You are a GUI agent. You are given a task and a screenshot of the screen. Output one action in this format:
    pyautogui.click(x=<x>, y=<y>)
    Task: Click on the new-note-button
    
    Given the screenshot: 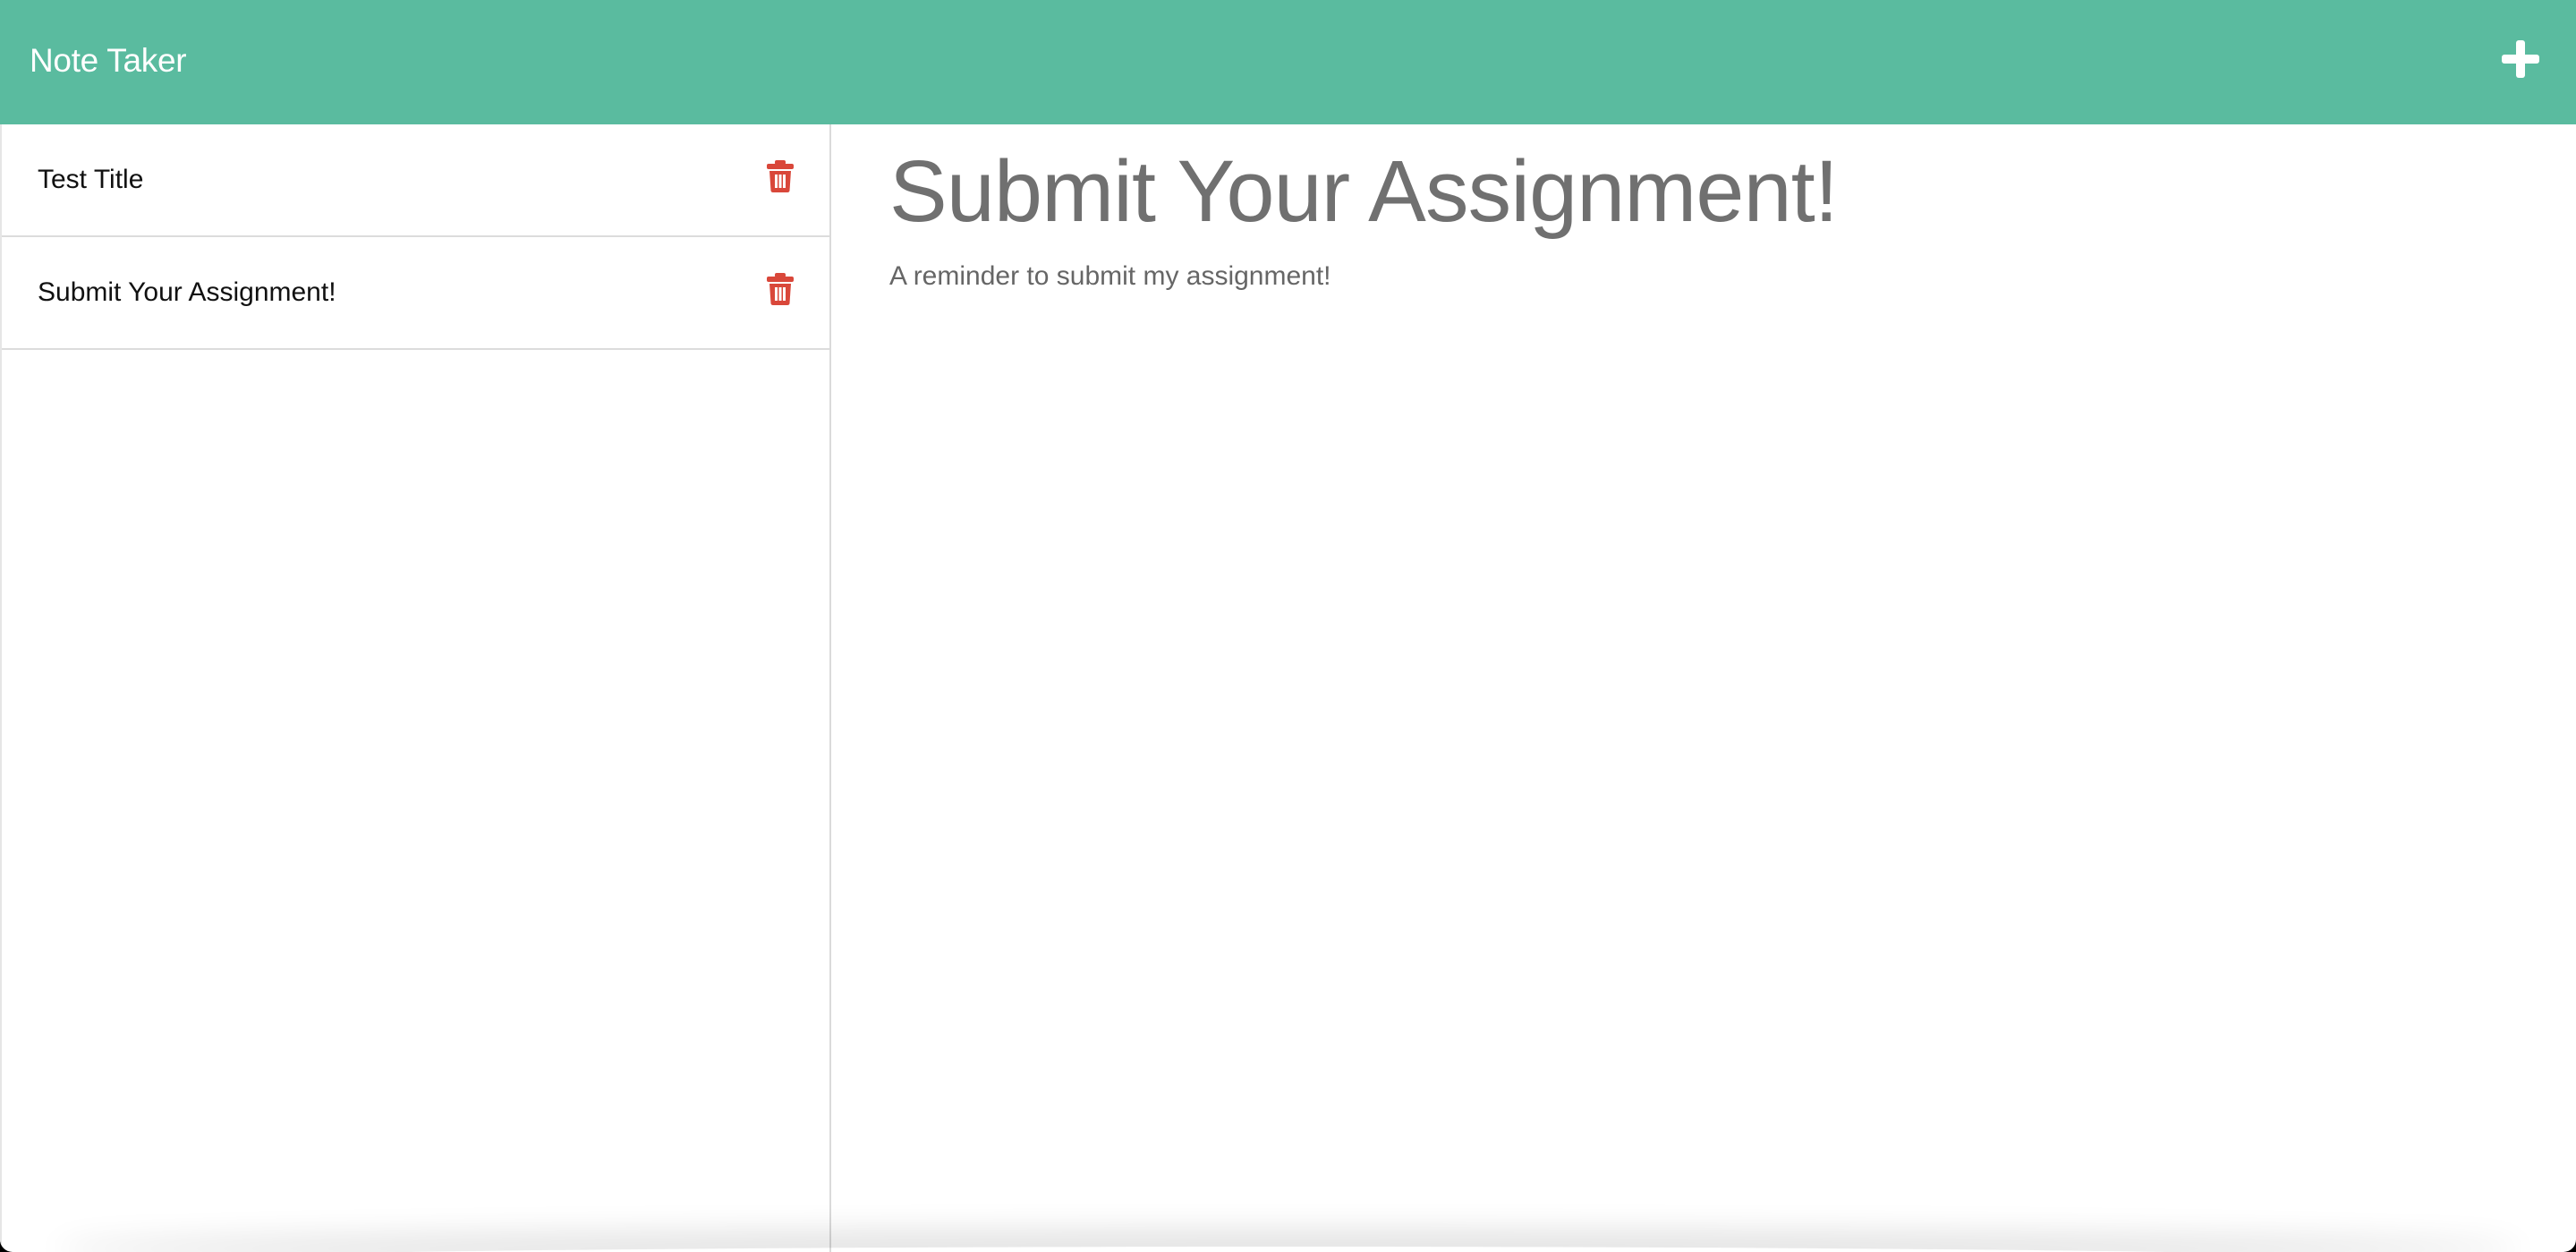 What is the action you would take?
    pyautogui.click(x=2520, y=59)
    